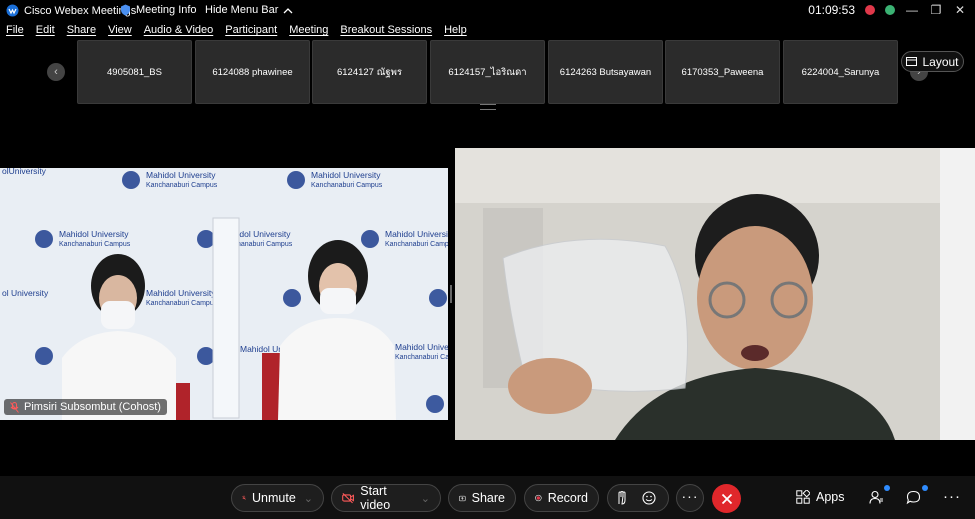  Describe the element at coordinates (45, 32) in the screenshot. I see `menu-edit: Edit` at that location.